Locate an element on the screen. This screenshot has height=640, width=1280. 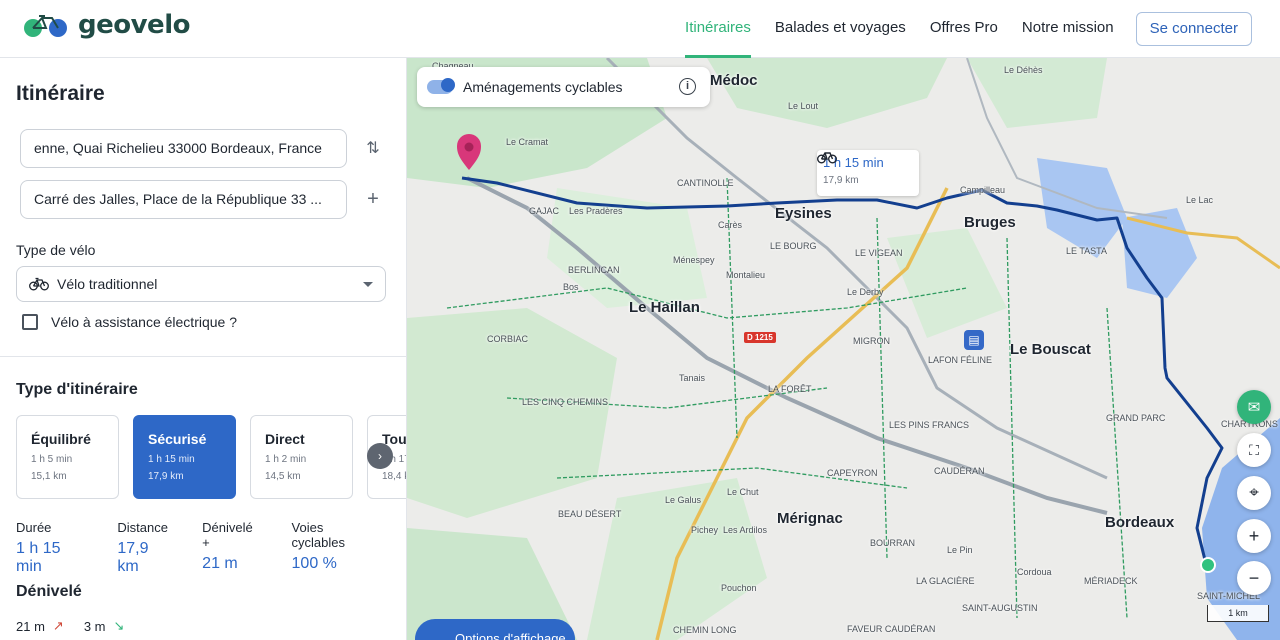
minus-icon: − is located at coordinates (1254, 577).